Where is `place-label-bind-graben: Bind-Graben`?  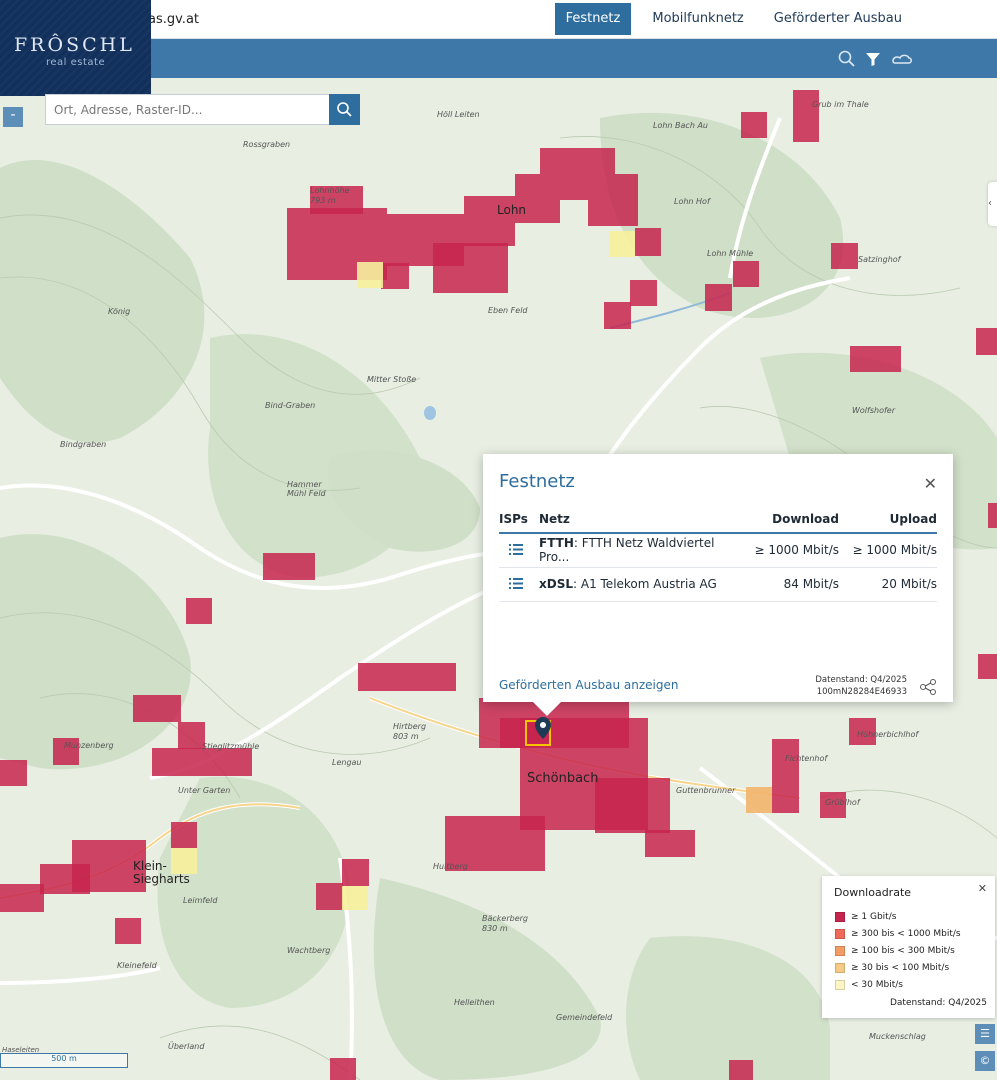 place-label-bind-graben: Bind-Graben is located at coordinates (290, 405).